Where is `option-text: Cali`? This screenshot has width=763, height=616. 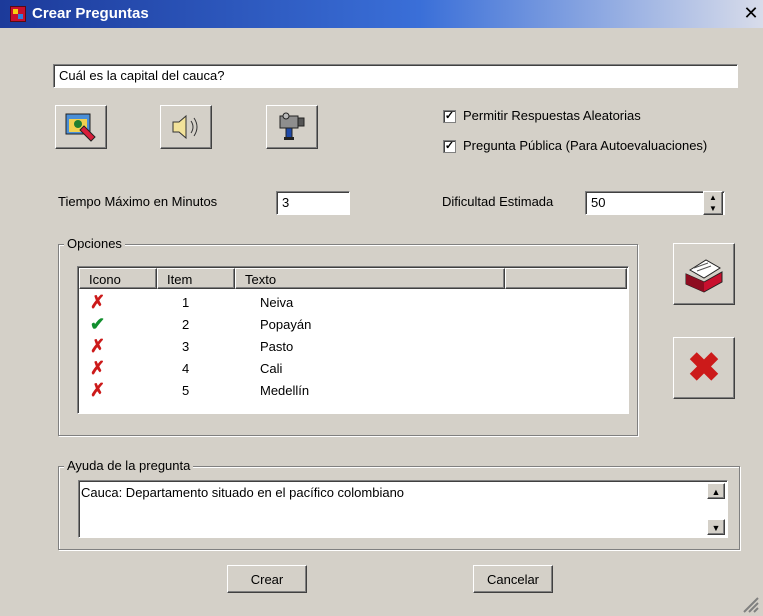
option-text: Cali is located at coordinates (271, 368).